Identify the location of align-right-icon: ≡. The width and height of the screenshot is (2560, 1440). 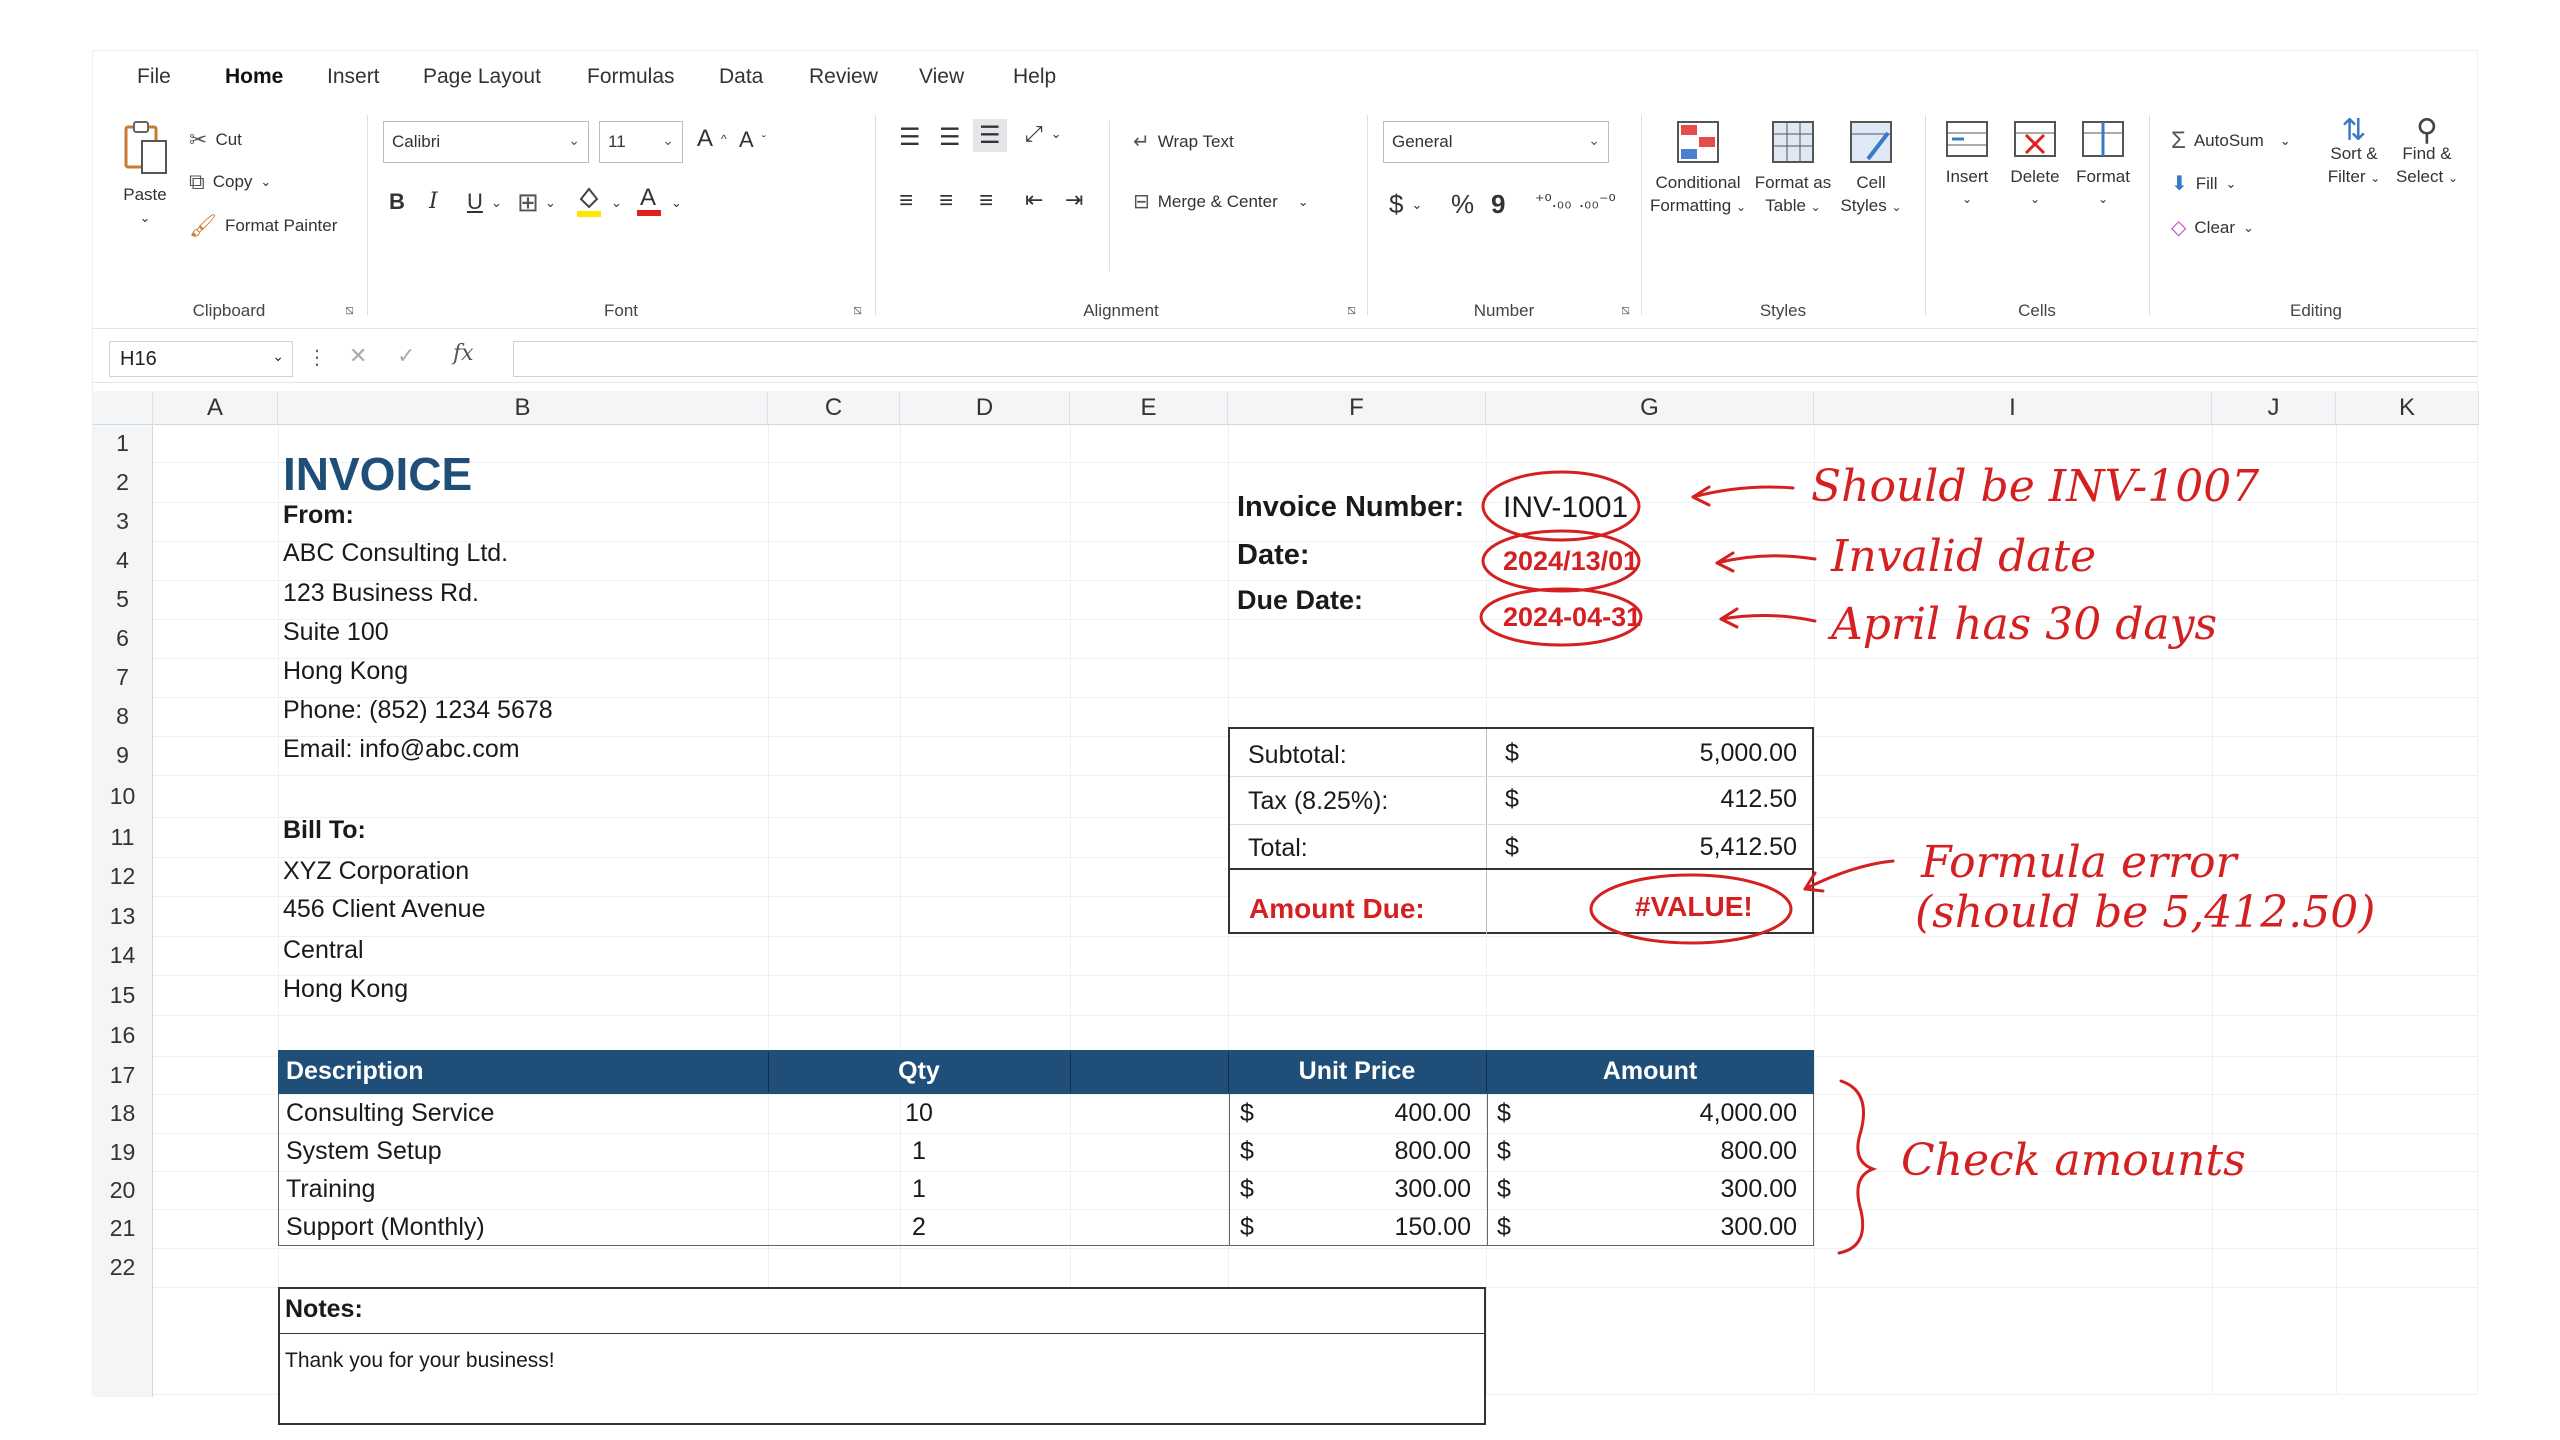
(986, 201).